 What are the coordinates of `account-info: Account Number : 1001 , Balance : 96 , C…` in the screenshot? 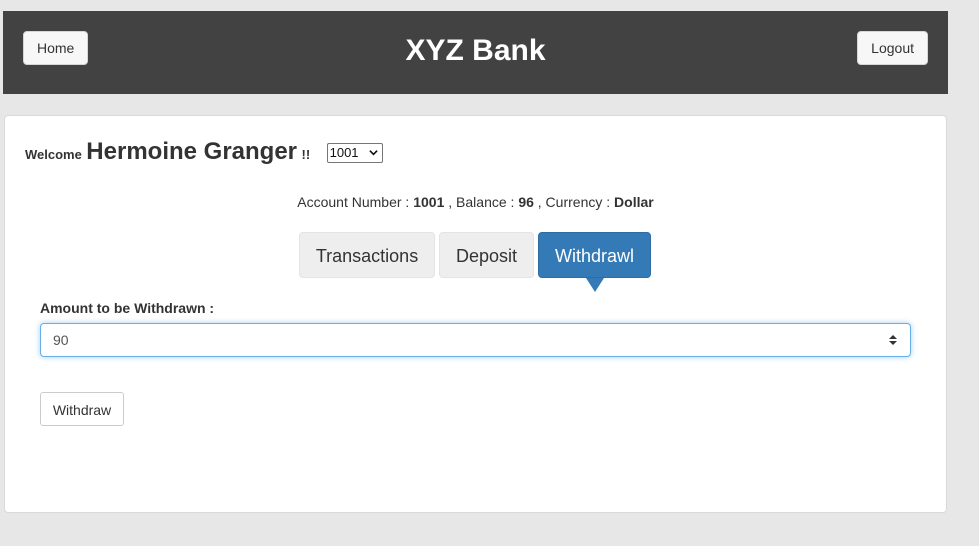 It's located at (475, 202).